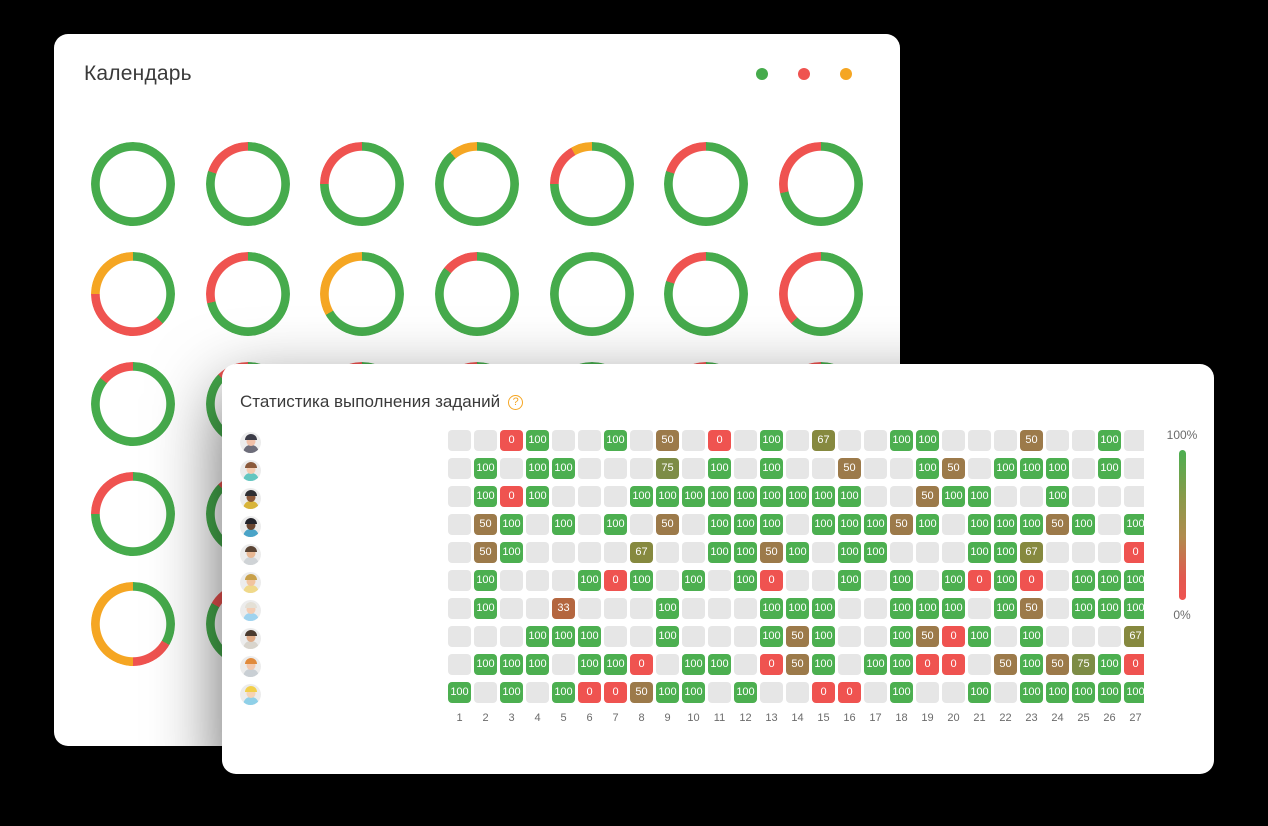  What do you see at coordinates (1031, 552) in the screenshot?
I see `heatmap-cell: 67` at bounding box center [1031, 552].